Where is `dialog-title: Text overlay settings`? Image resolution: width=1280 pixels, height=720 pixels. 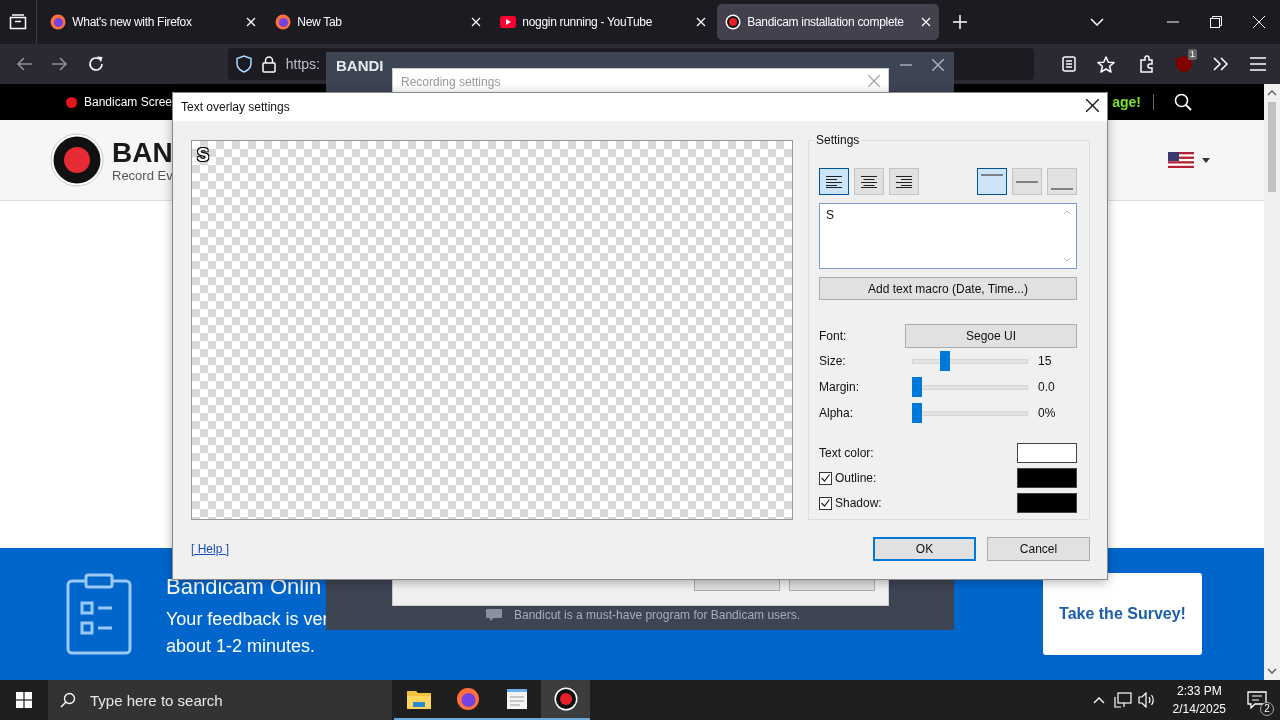
dialog-title: Text overlay settings is located at coordinates (235, 107).